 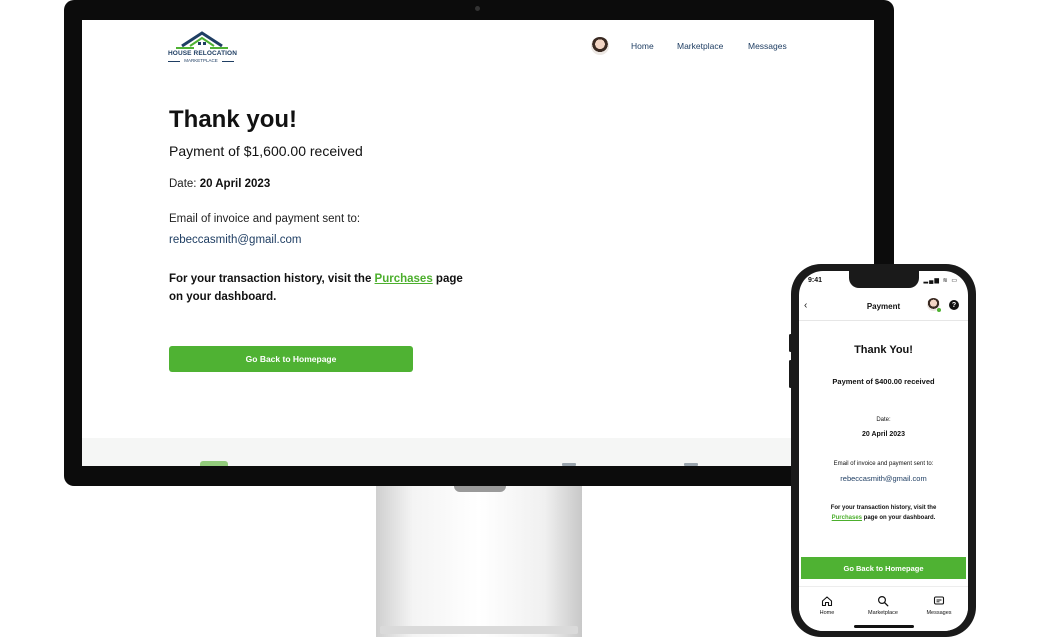 What do you see at coordinates (228, 61) in the screenshot?
I see `logo-divider` at bounding box center [228, 61].